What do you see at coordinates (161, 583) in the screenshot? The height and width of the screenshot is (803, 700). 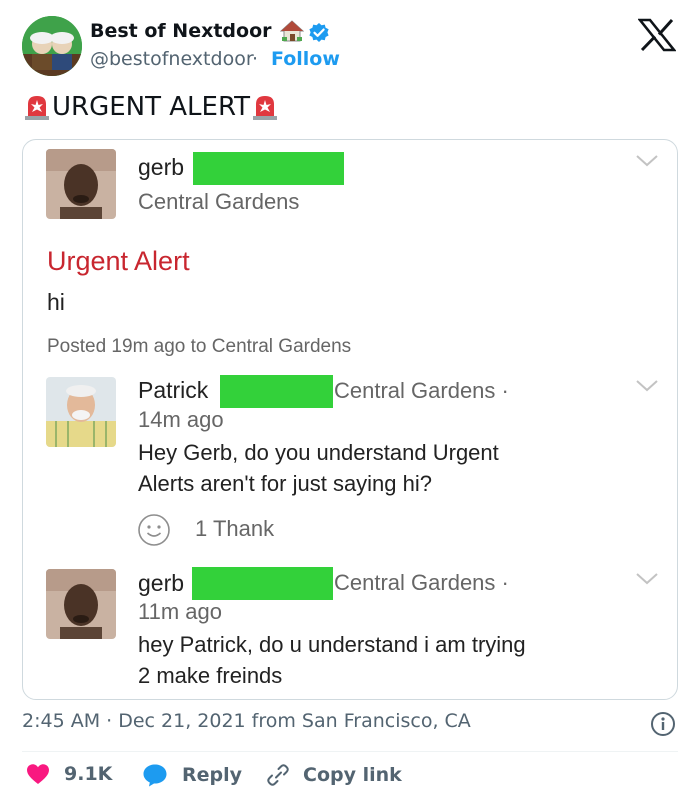 I see `comment-author-name: gerb` at bounding box center [161, 583].